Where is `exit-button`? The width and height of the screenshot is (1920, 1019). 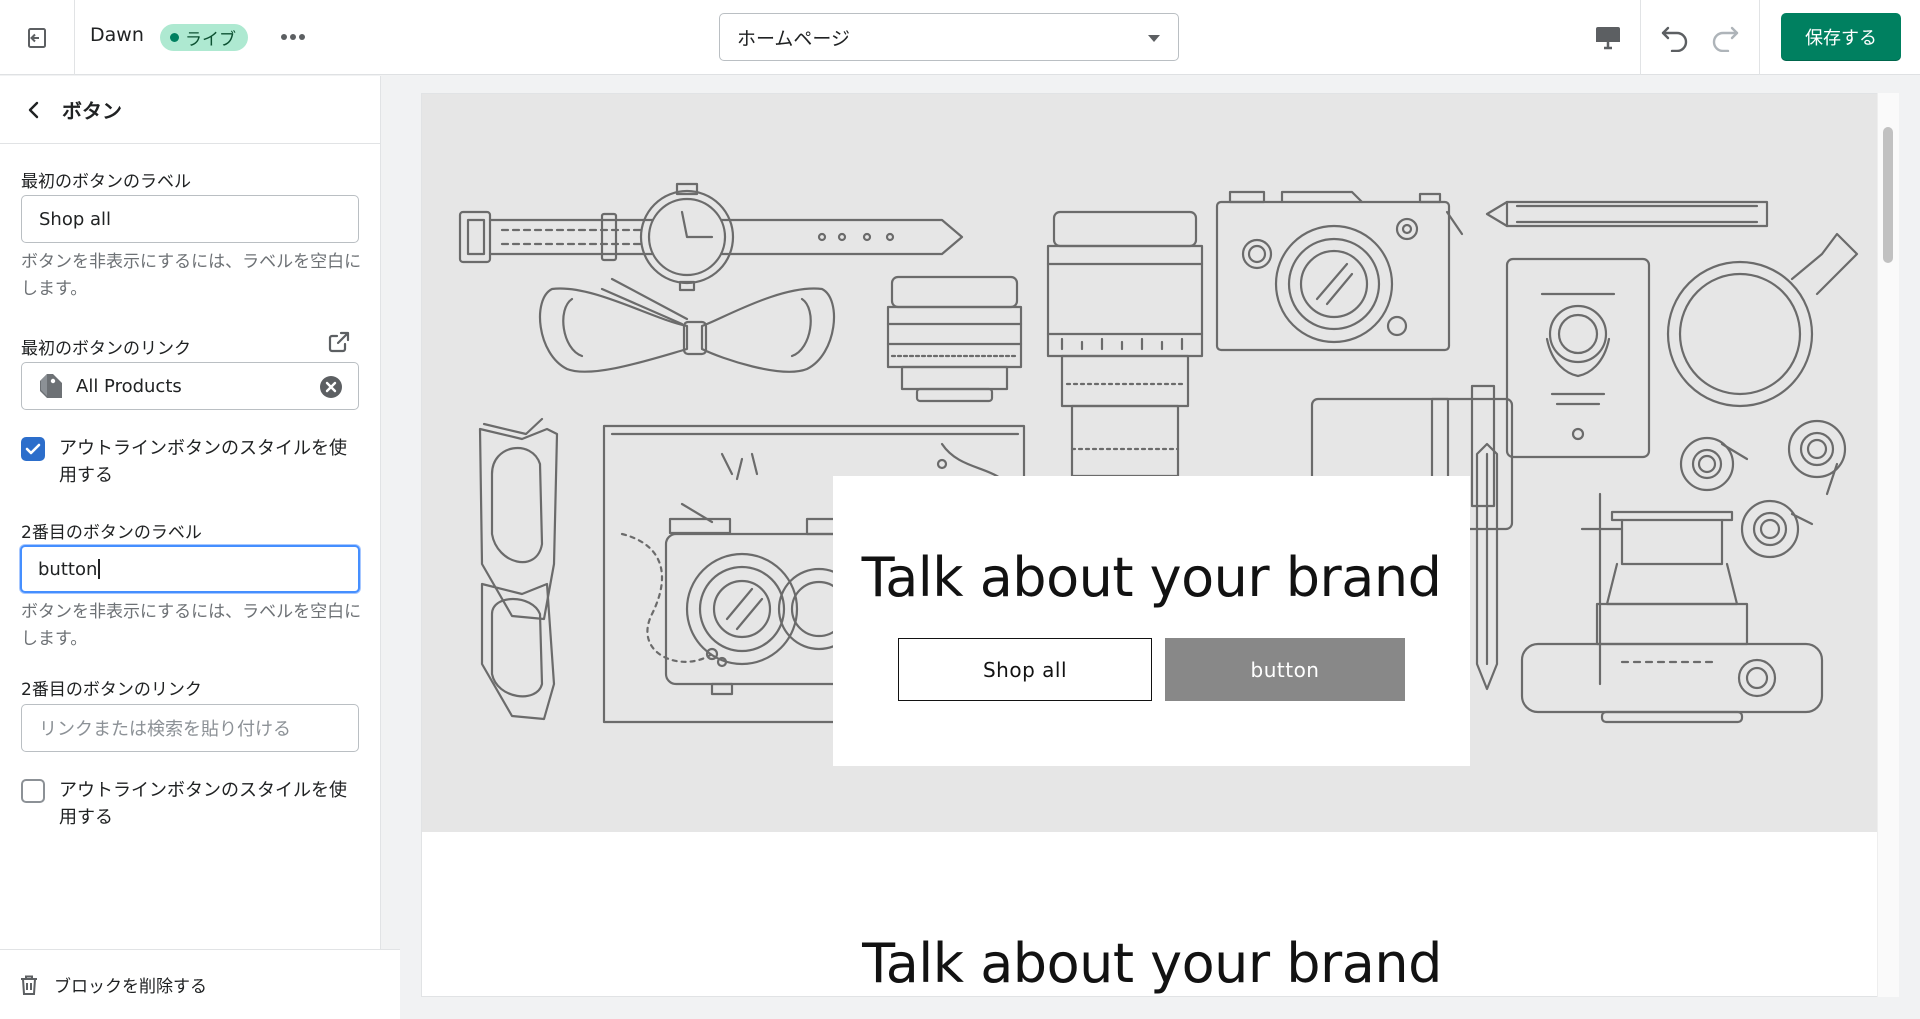 exit-button is located at coordinates (37, 37).